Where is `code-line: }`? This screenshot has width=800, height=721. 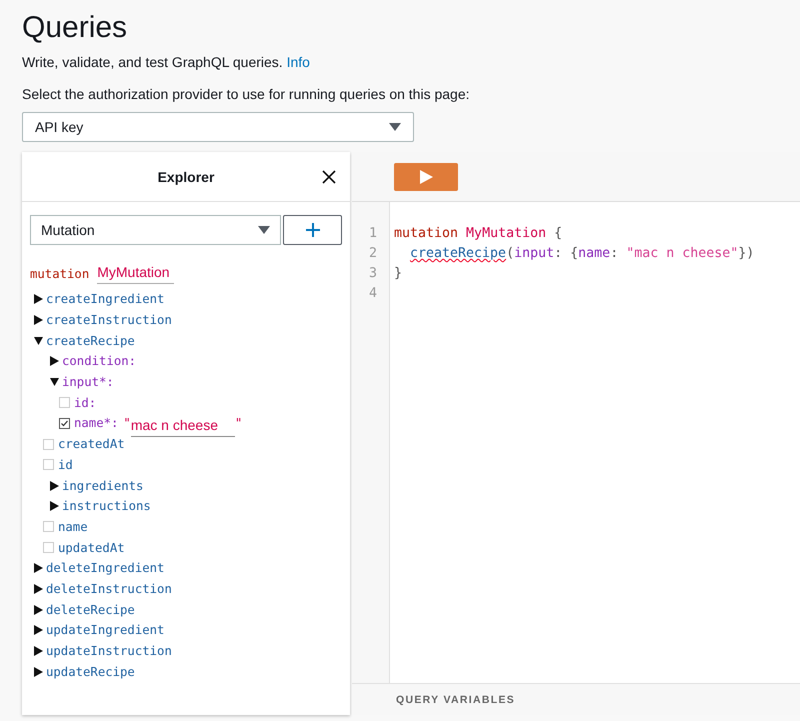 code-line: } is located at coordinates (399, 274).